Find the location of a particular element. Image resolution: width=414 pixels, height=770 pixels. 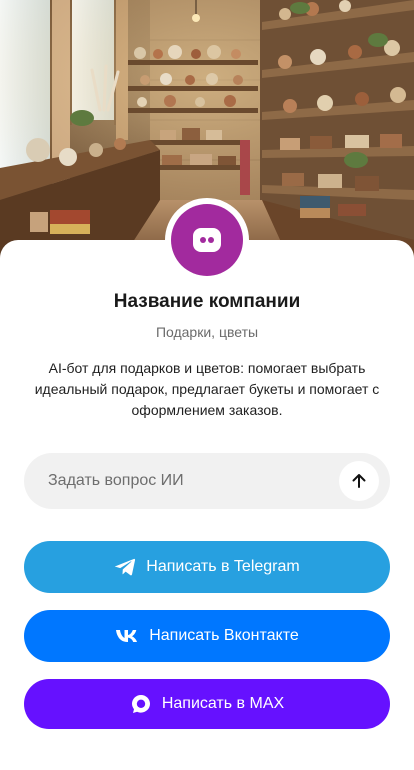

write-telegram-button: Написать в Telegram is located at coordinates (207, 567).